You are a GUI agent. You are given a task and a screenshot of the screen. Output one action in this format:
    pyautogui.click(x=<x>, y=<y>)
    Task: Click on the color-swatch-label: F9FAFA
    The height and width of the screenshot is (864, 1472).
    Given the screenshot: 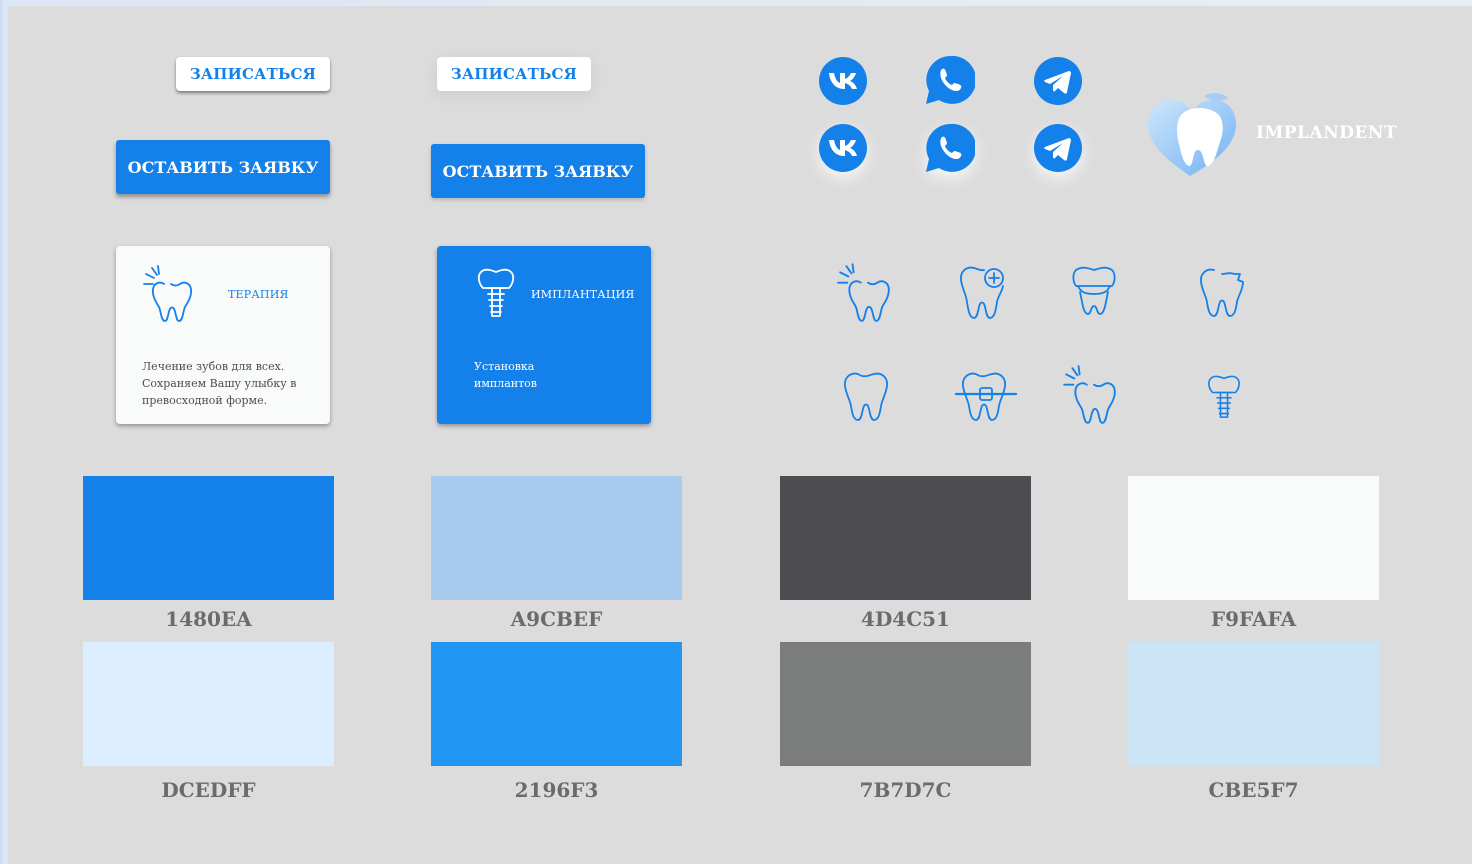 What is the action you would take?
    pyautogui.click(x=1253, y=619)
    